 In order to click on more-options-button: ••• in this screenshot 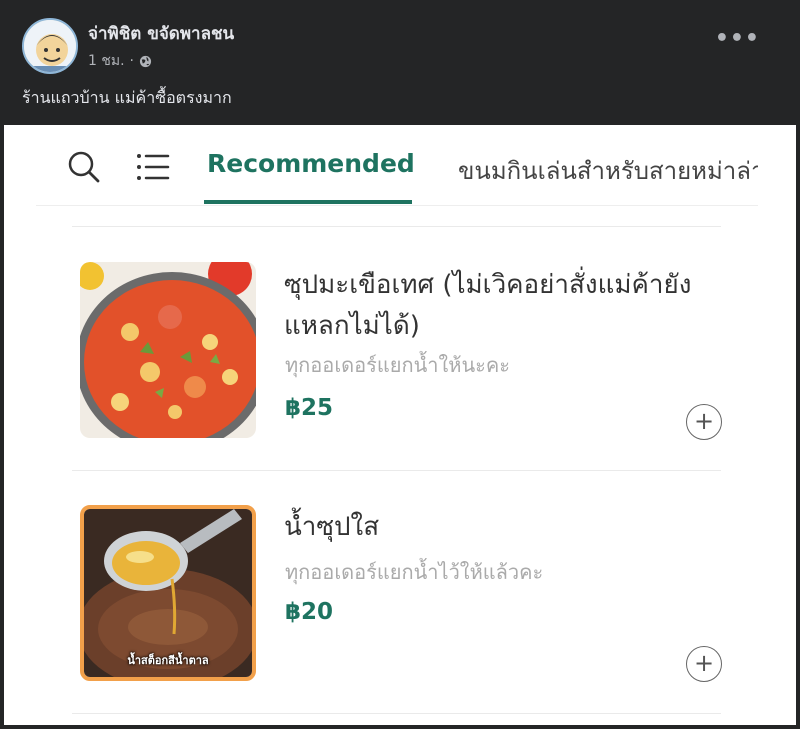, I will do `click(737, 39)`.